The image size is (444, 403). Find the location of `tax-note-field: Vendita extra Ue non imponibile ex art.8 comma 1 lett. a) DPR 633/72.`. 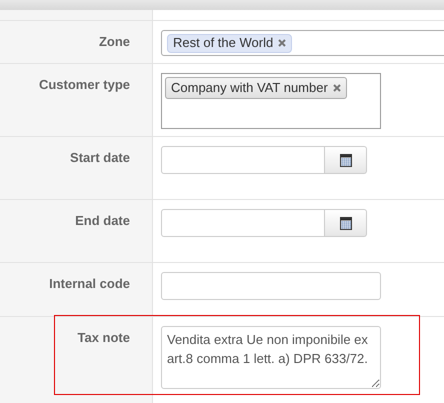

tax-note-field: Vendita extra Ue non imponibile ex art.8 comma 1 lett. a) DPR 633/72. is located at coordinates (271, 357).